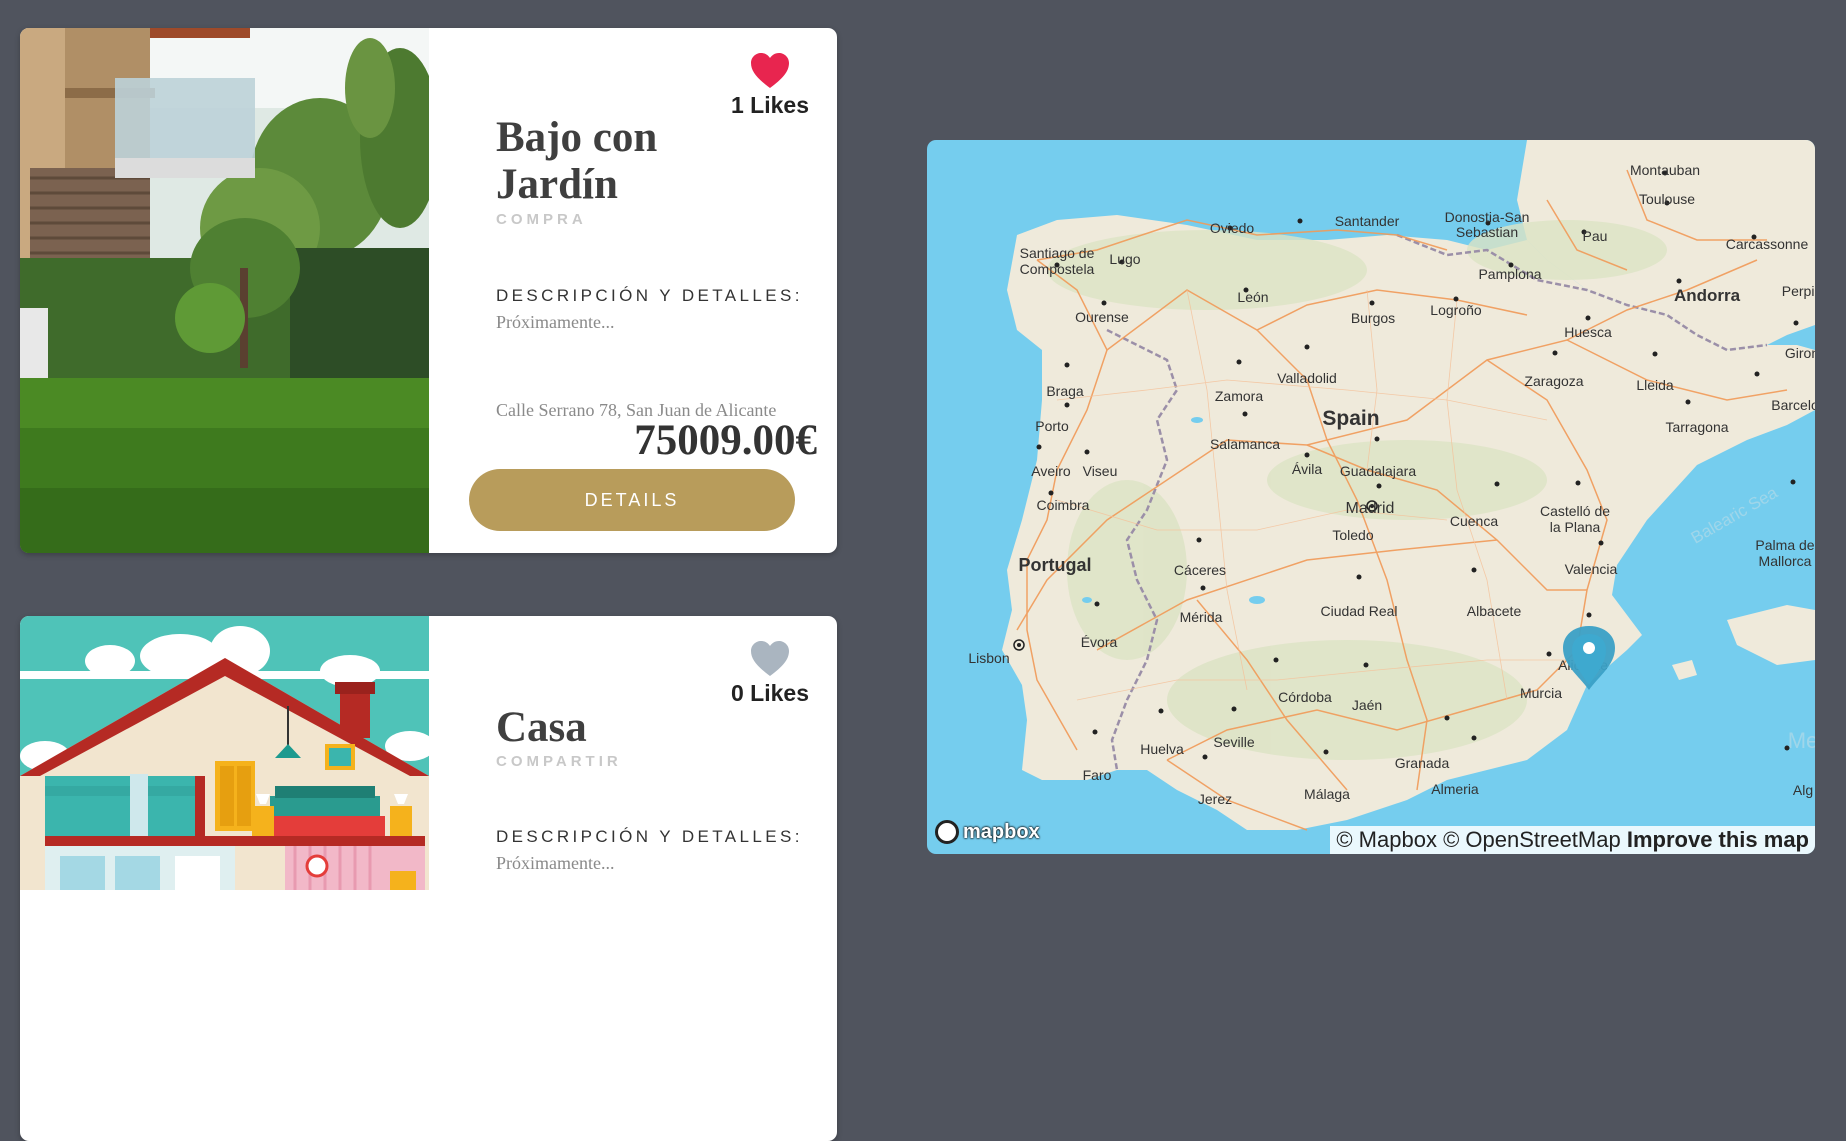 The height and width of the screenshot is (1141, 1846). What do you see at coordinates (1054, 565) in the screenshot?
I see `map-label: Portugal` at bounding box center [1054, 565].